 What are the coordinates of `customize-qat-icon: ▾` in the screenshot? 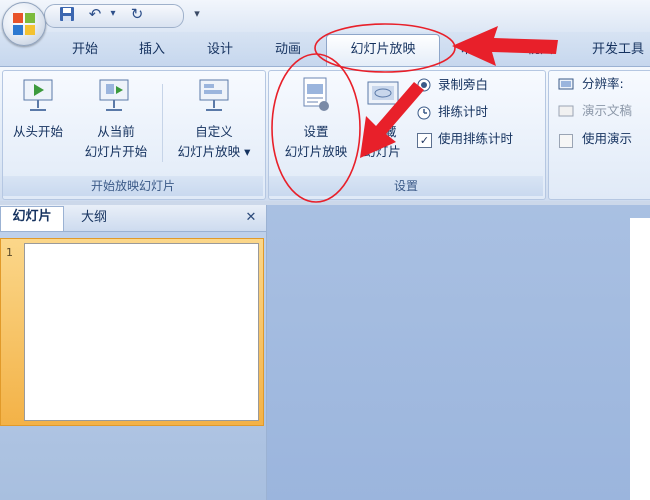 It's located at (197, 14).